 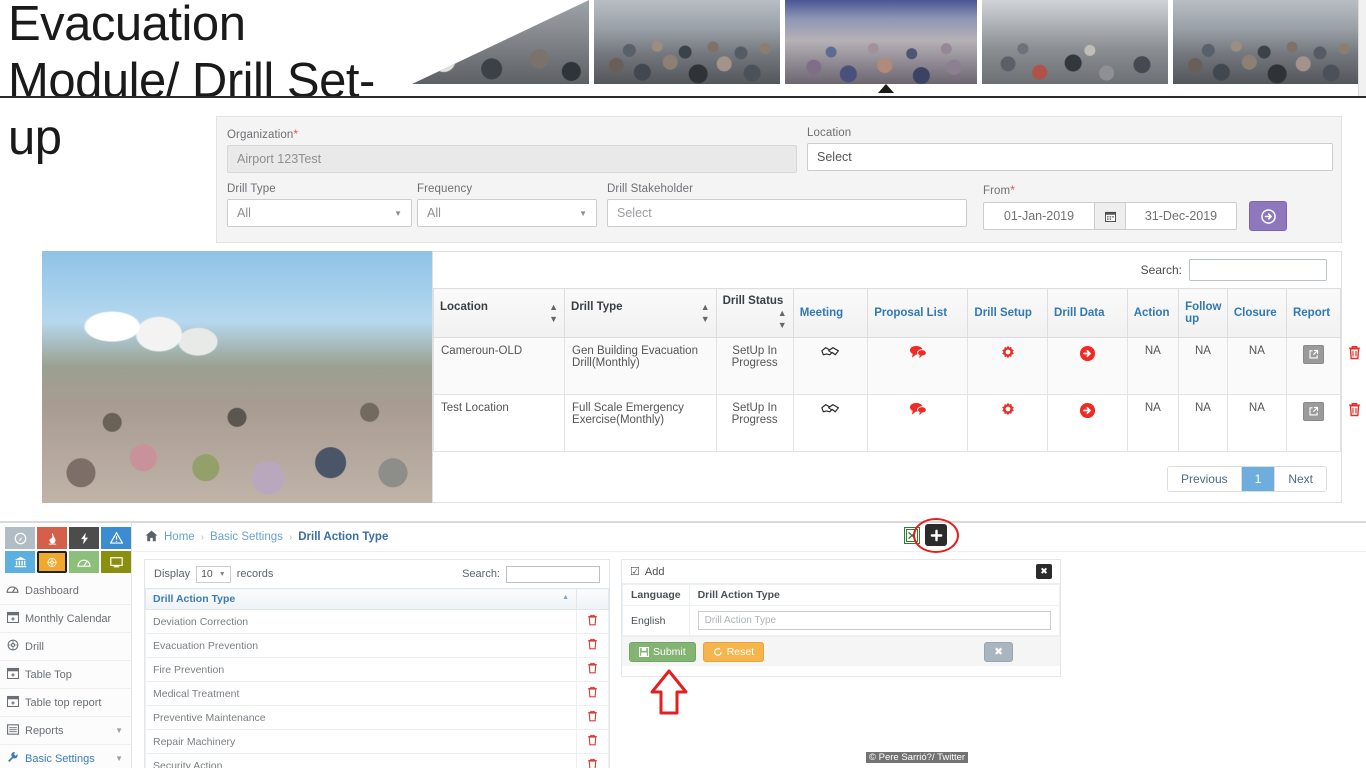 I want to click on search-submit-button, so click(x=1268, y=216).